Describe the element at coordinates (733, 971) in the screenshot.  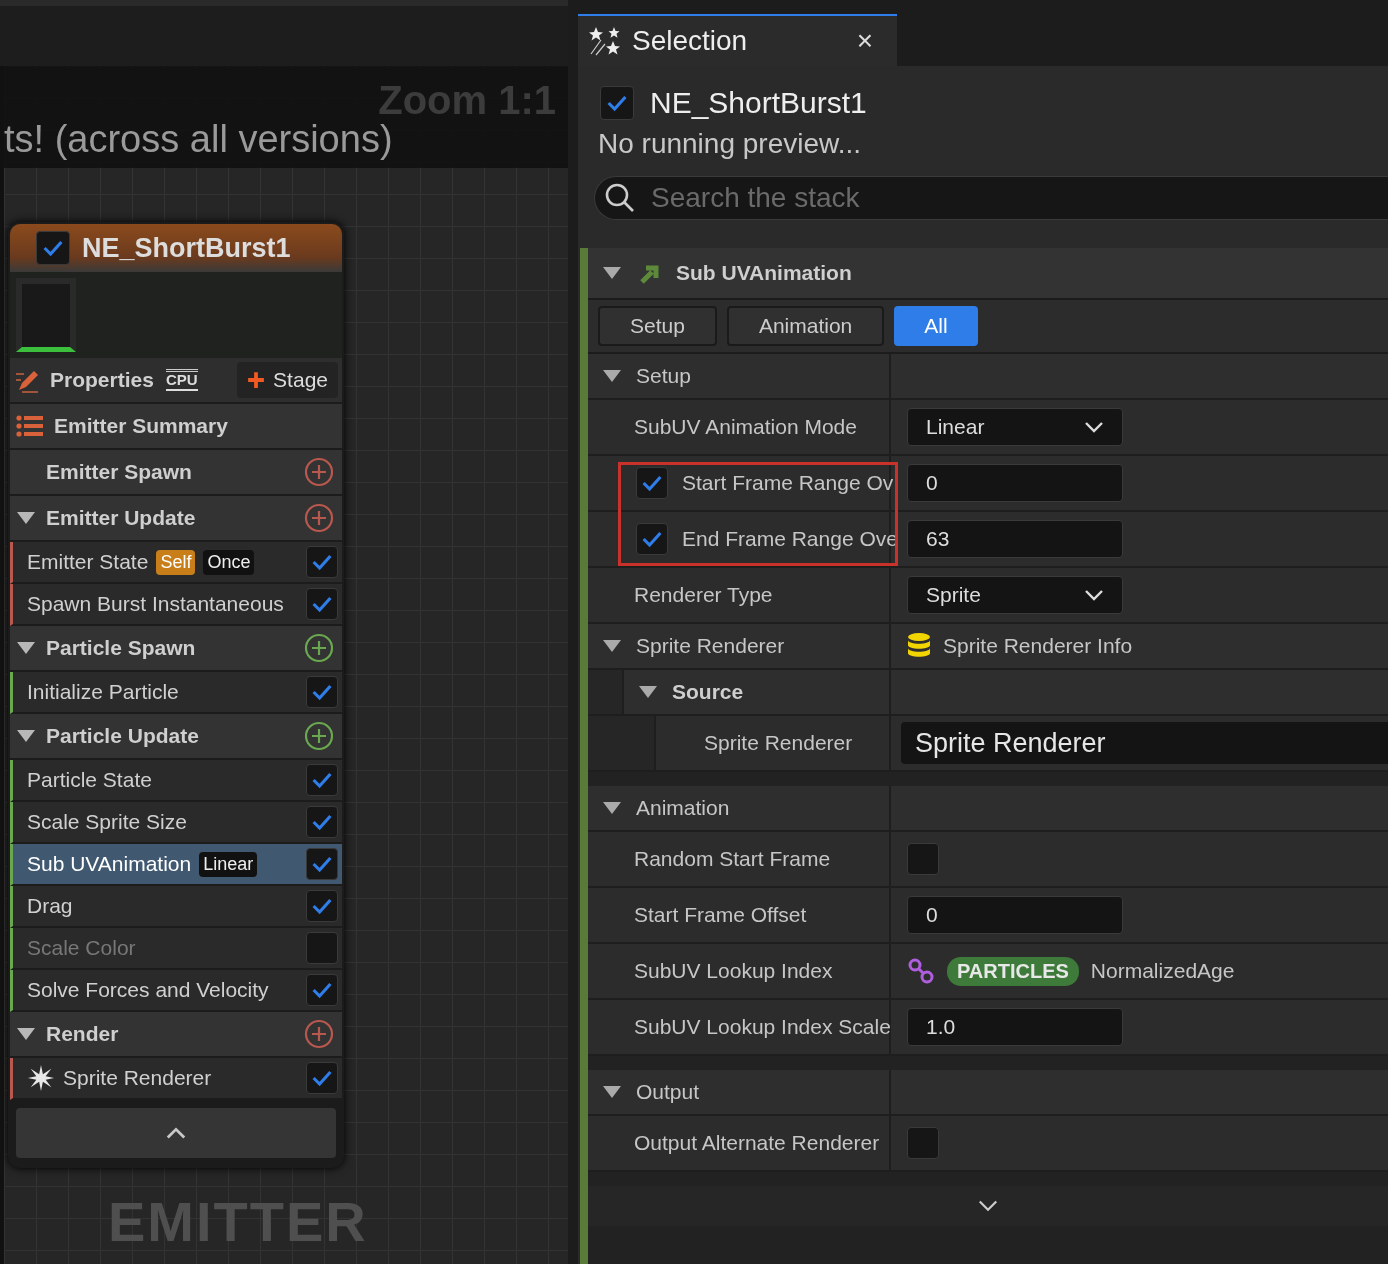
I see `property-label: SubUV Lookup Index` at that location.